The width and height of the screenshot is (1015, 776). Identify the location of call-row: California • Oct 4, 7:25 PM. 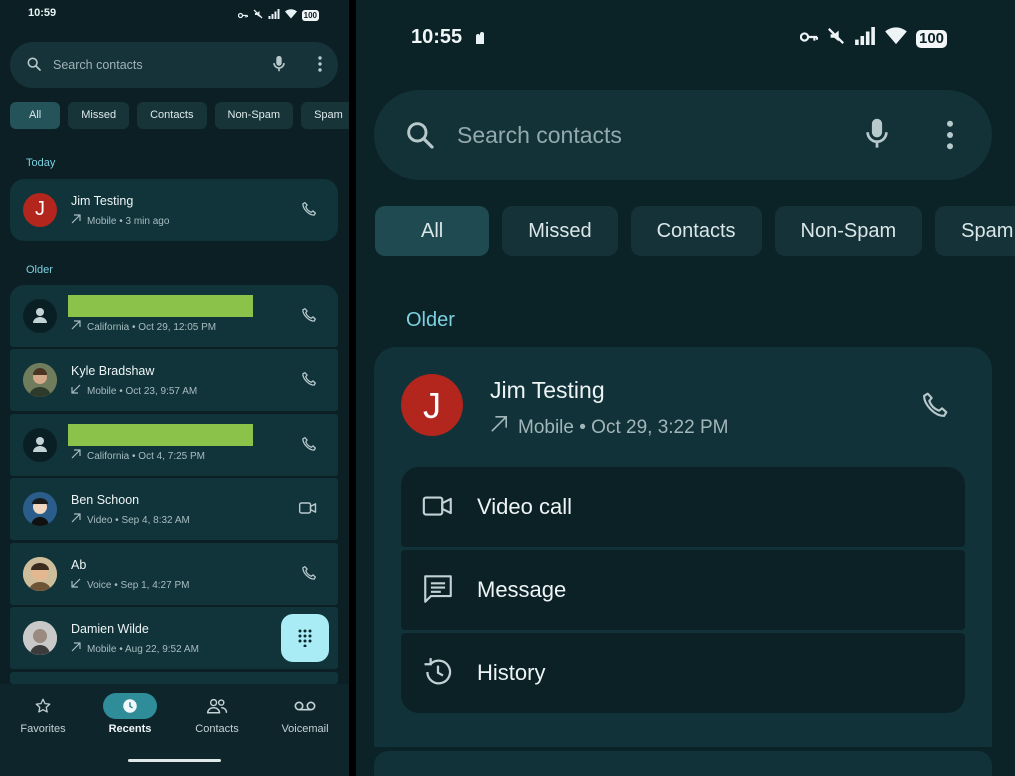
(174, 445).